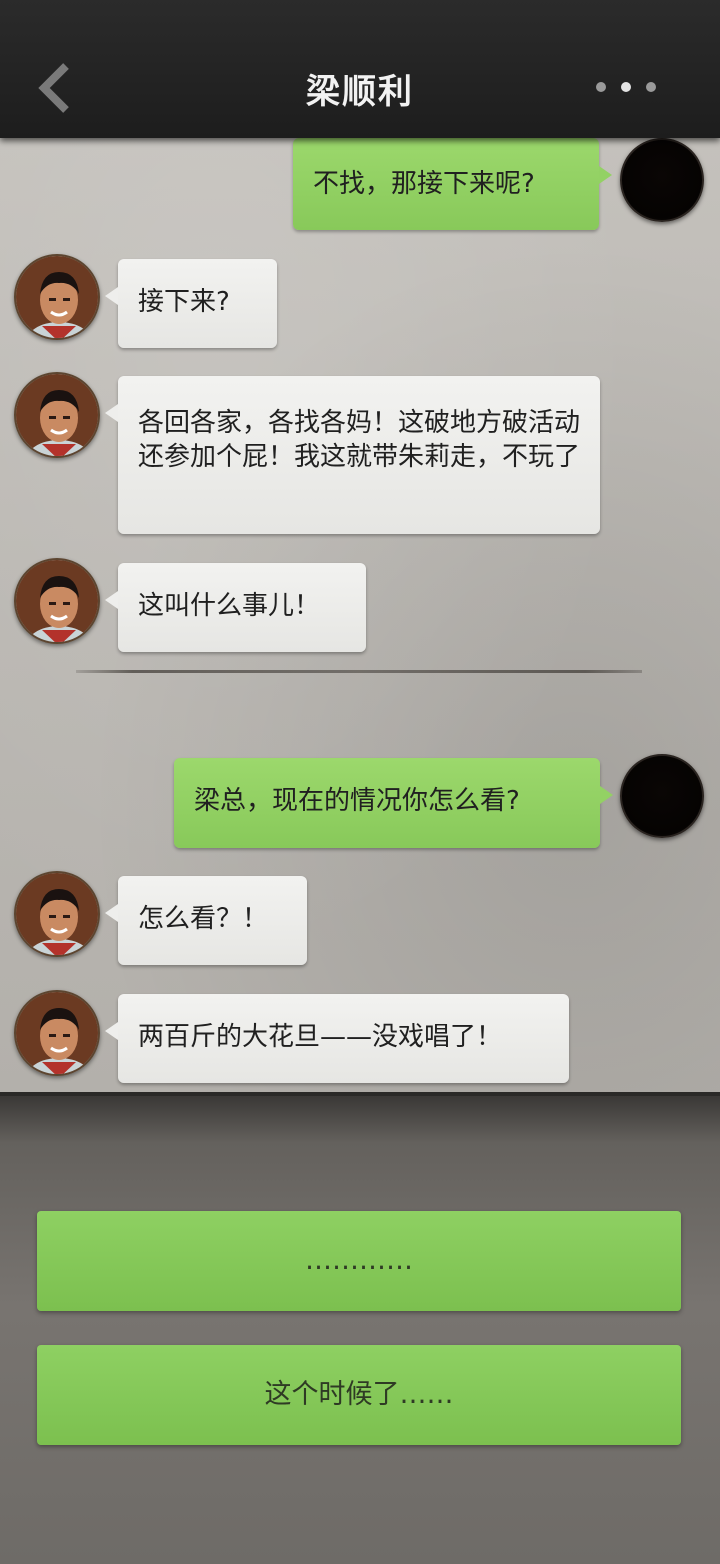 The height and width of the screenshot is (1564, 720). What do you see at coordinates (235, 607) in the screenshot?
I see `message-bubble-npc: 这叫什么事儿！` at bounding box center [235, 607].